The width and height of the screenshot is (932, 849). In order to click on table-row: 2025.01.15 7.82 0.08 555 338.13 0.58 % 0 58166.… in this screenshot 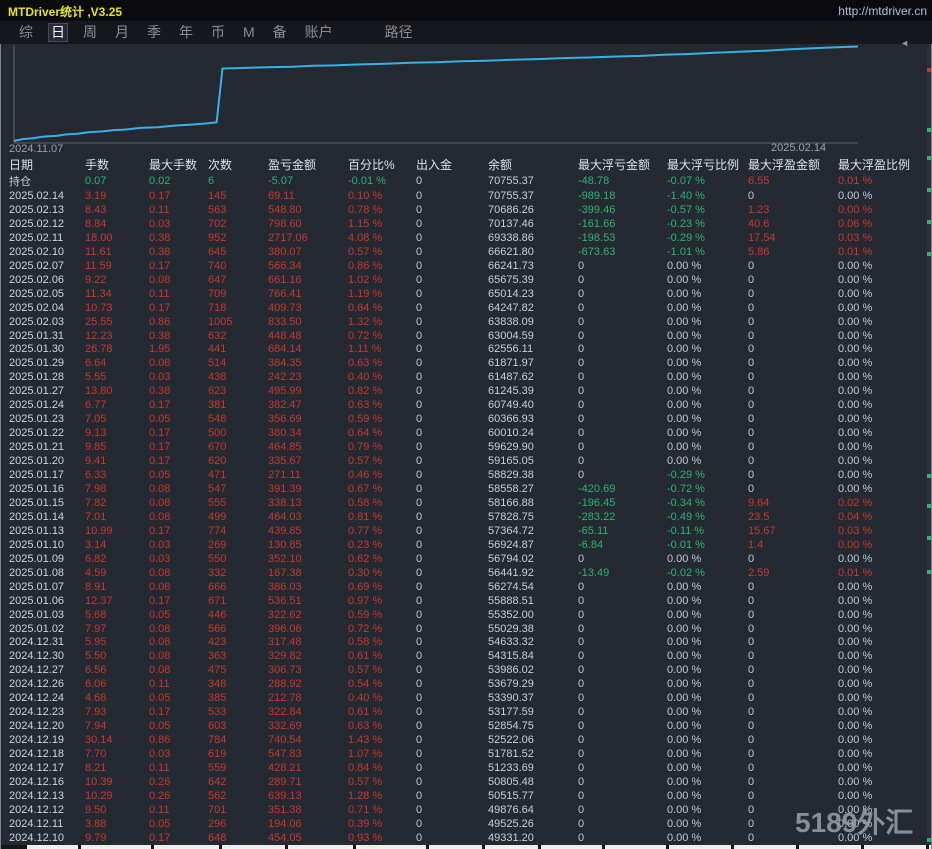, I will do `click(464, 503)`.